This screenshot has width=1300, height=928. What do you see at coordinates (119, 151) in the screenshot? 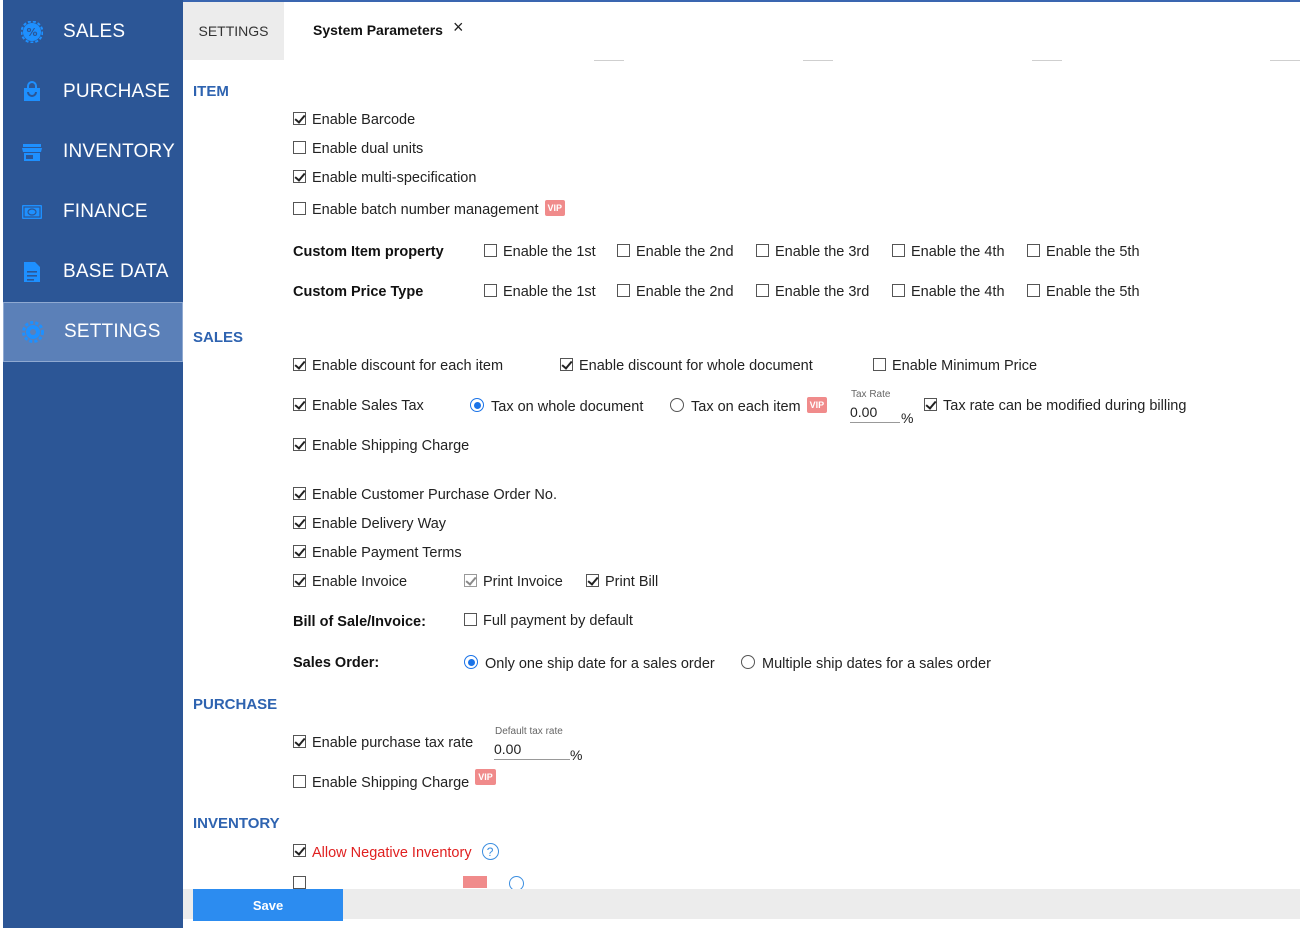
I see `sidebar-item-label: INVENTORY` at bounding box center [119, 151].